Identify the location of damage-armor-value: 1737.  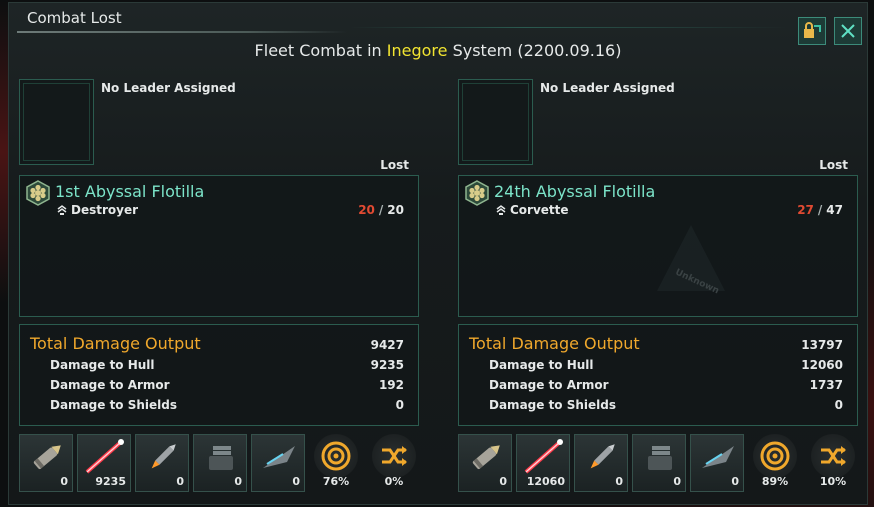
(826, 385).